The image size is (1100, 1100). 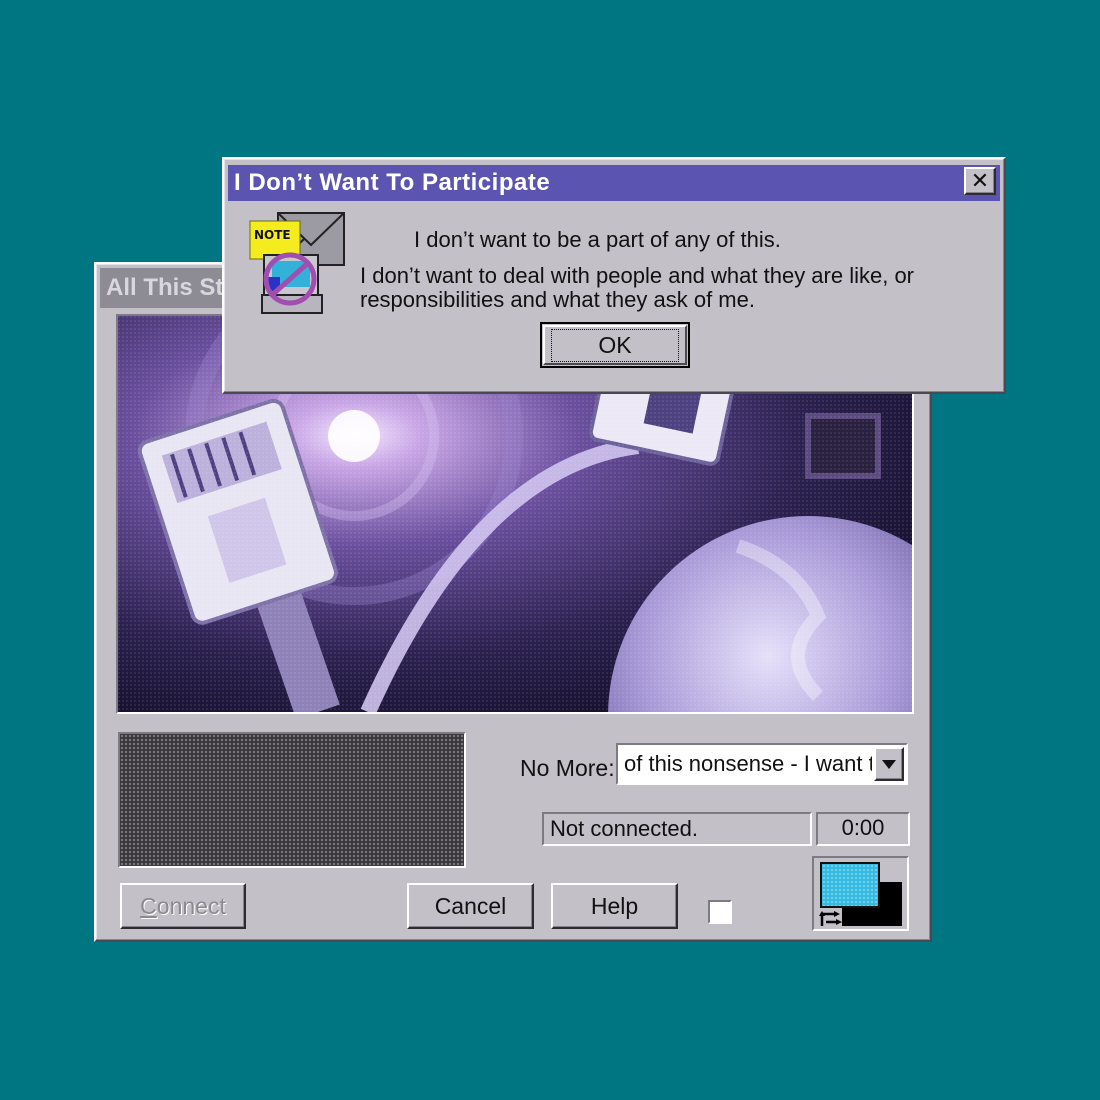 I want to click on foreground-color, so click(x=850, y=885).